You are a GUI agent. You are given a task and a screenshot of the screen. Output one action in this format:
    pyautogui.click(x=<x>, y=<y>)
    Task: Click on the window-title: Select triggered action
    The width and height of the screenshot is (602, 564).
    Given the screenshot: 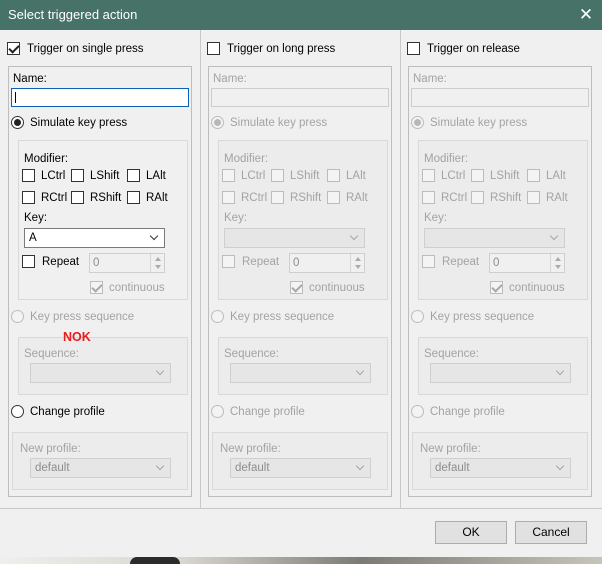 What is the action you would take?
    pyautogui.click(x=73, y=14)
    